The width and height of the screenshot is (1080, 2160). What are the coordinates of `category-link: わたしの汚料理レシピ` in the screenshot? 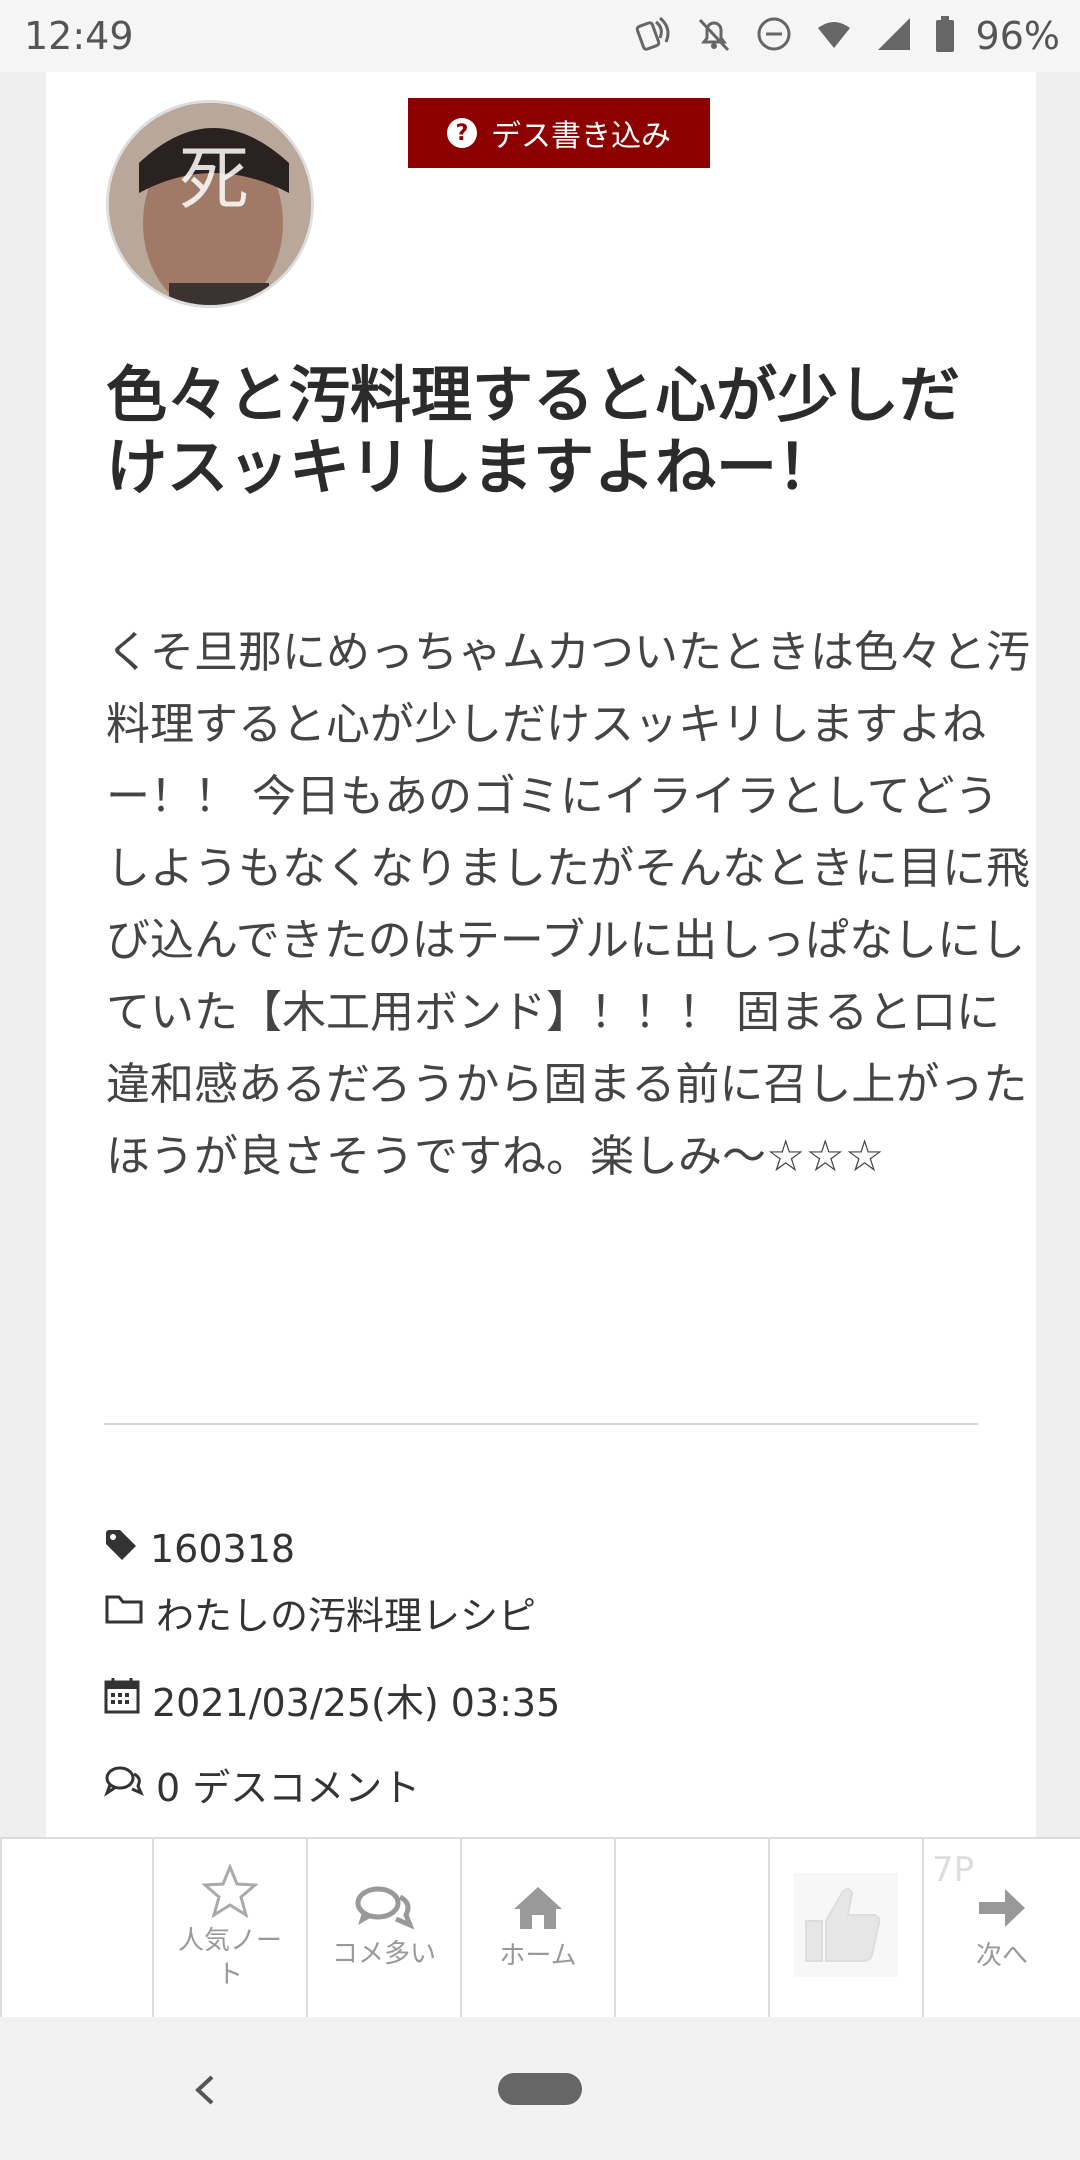 It's located at (346, 1612).